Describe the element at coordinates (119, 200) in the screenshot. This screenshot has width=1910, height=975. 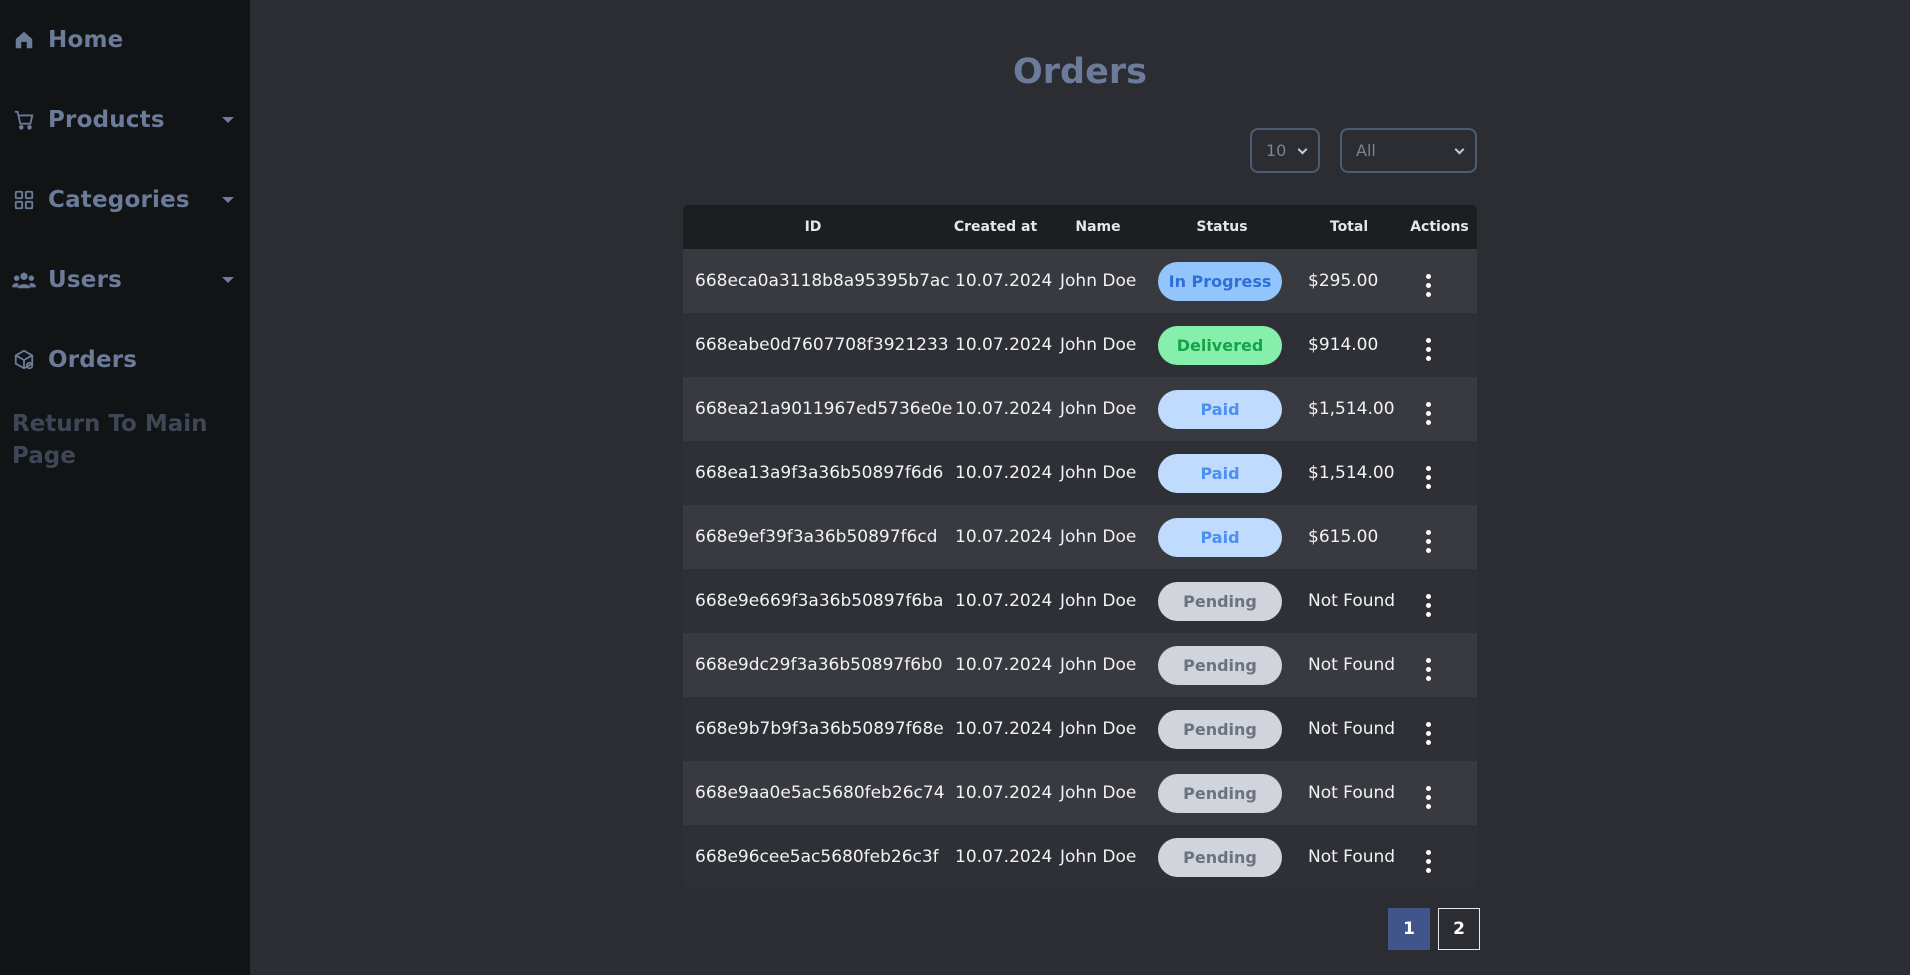
I see `sidebar-item-label: Categories` at that location.